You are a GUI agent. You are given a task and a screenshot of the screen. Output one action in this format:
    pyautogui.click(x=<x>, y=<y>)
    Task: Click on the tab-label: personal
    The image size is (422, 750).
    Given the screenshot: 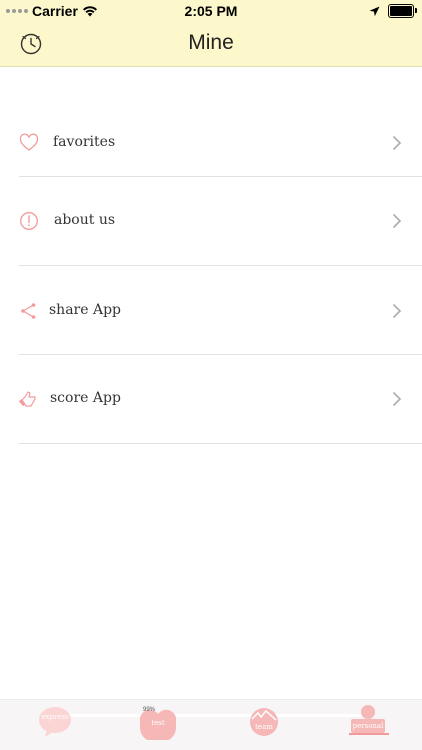 What is the action you would take?
    pyautogui.click(x=368, y=726)
    